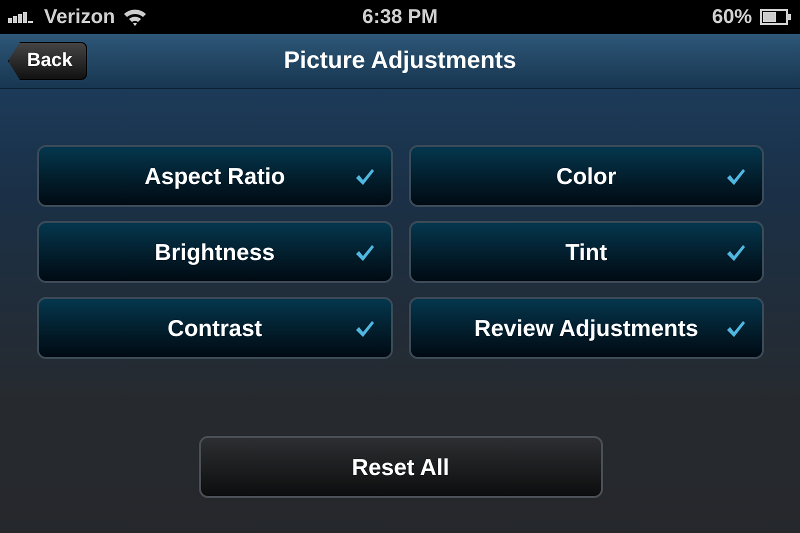 This screenshot has width=800, height=533. What do you see at coordinates (135, 17) in the screenshot?
I see `wifi-icon` at bounding box center [135, 17].